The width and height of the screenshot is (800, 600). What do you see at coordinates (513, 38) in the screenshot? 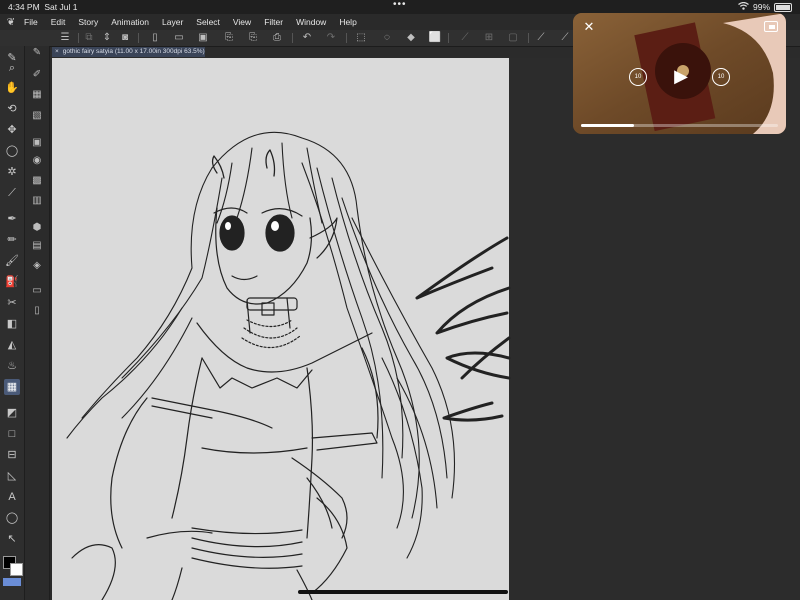
I see `ruler-toggle-icon: ▢` at bounding box center [513, 38].